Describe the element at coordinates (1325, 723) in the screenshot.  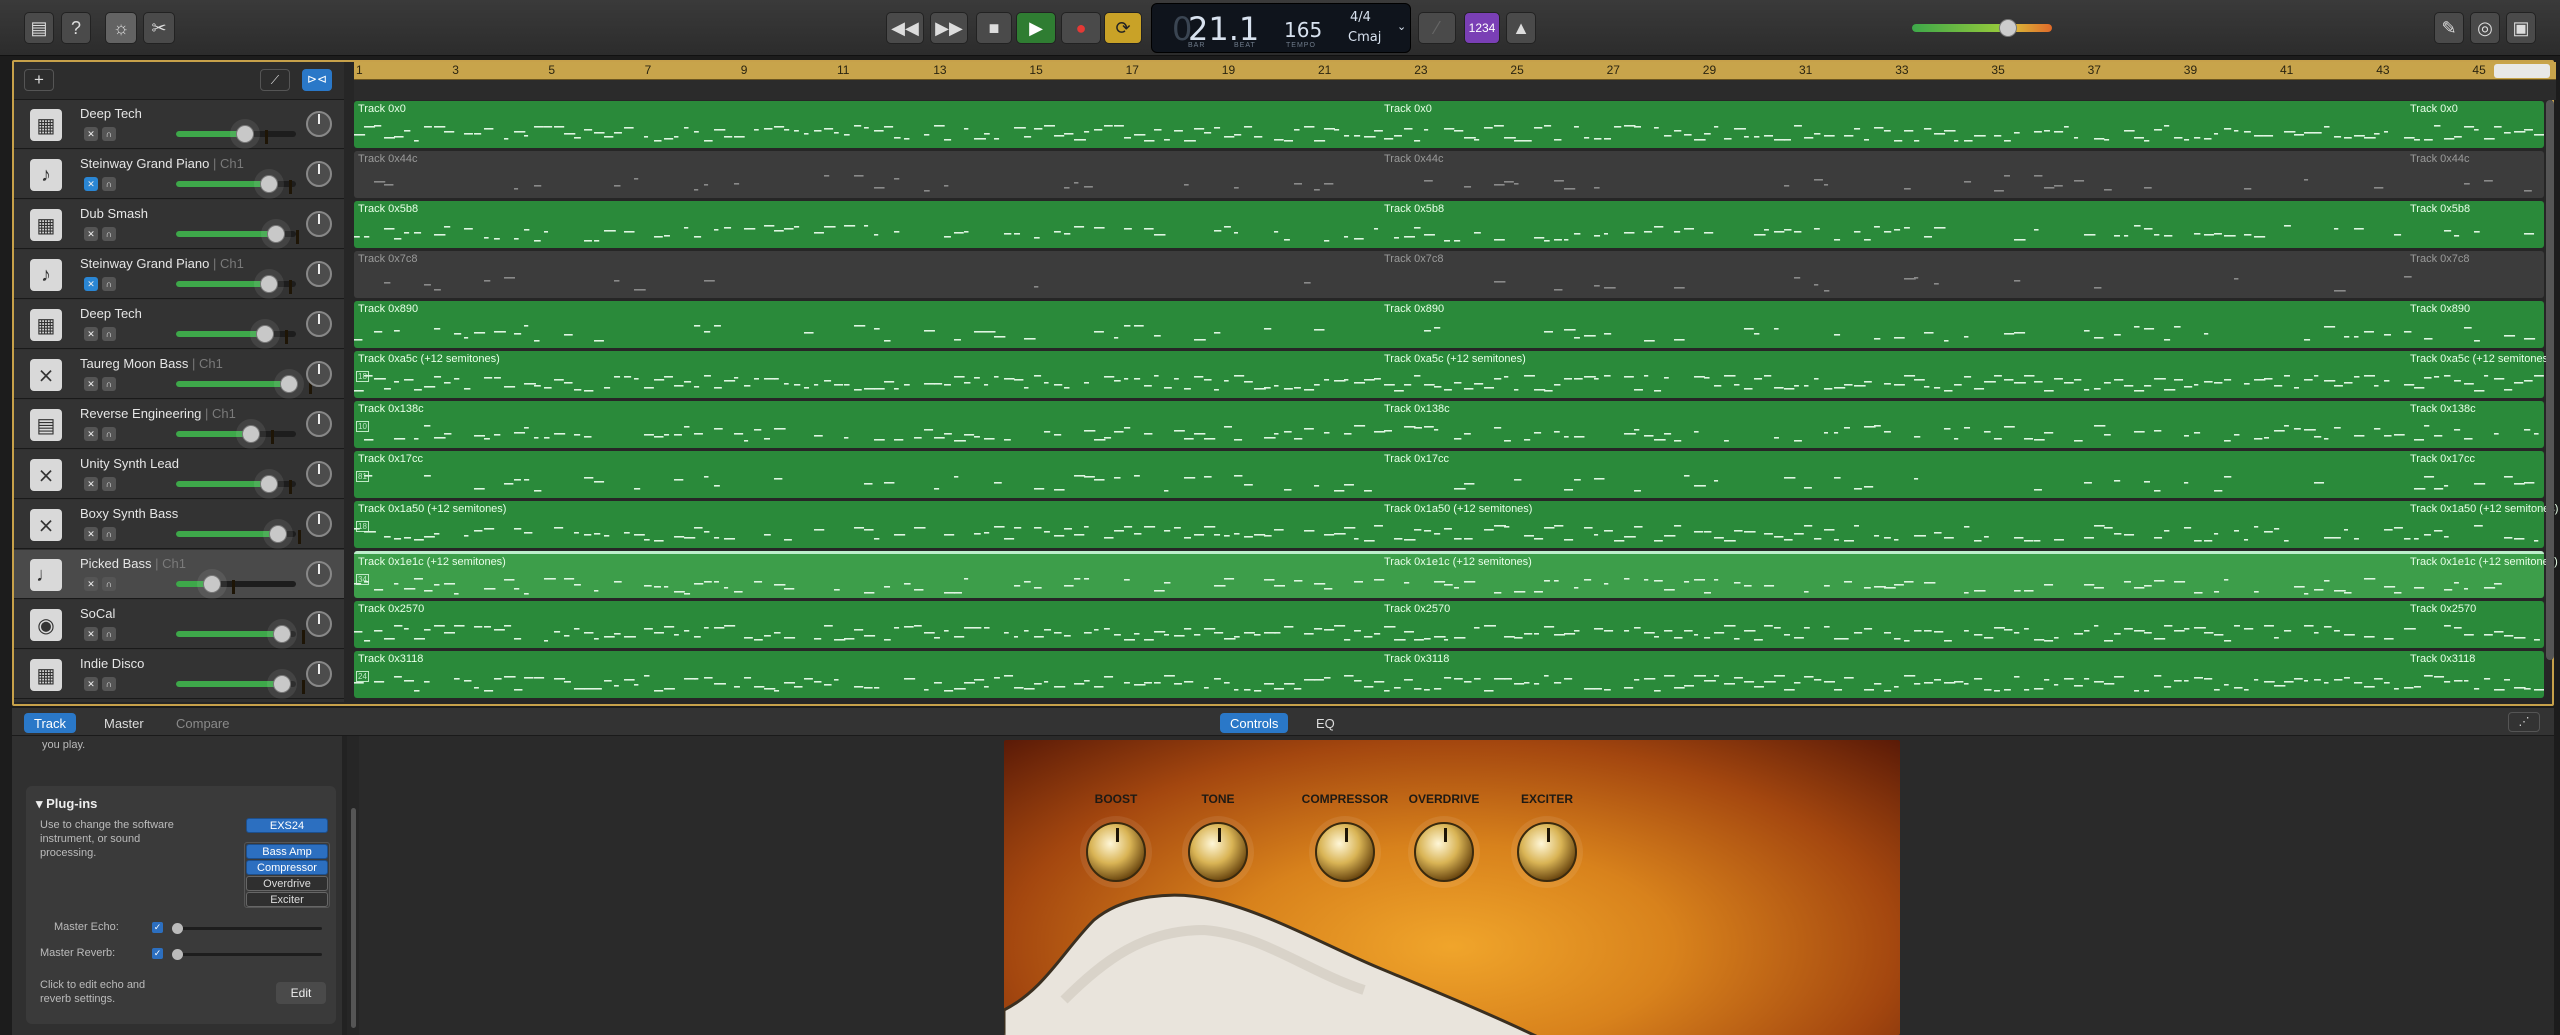
I see `tab-eq: EQ` at that location.